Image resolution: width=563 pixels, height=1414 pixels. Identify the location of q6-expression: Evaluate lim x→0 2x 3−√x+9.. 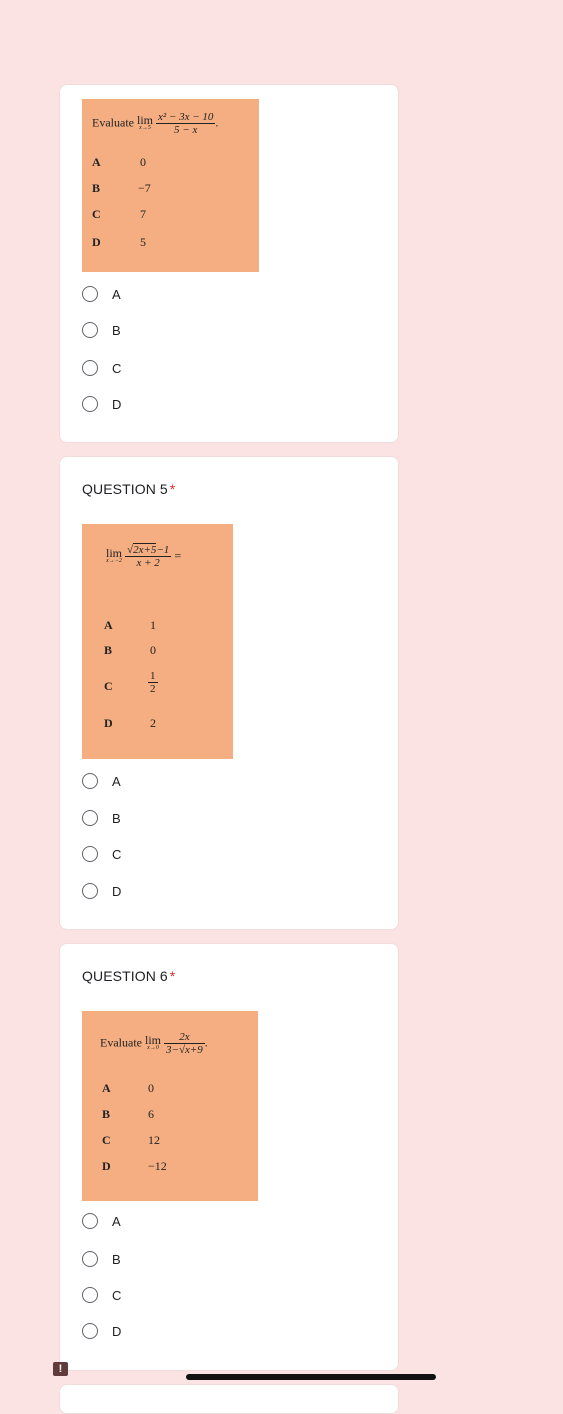
(154, 1043).